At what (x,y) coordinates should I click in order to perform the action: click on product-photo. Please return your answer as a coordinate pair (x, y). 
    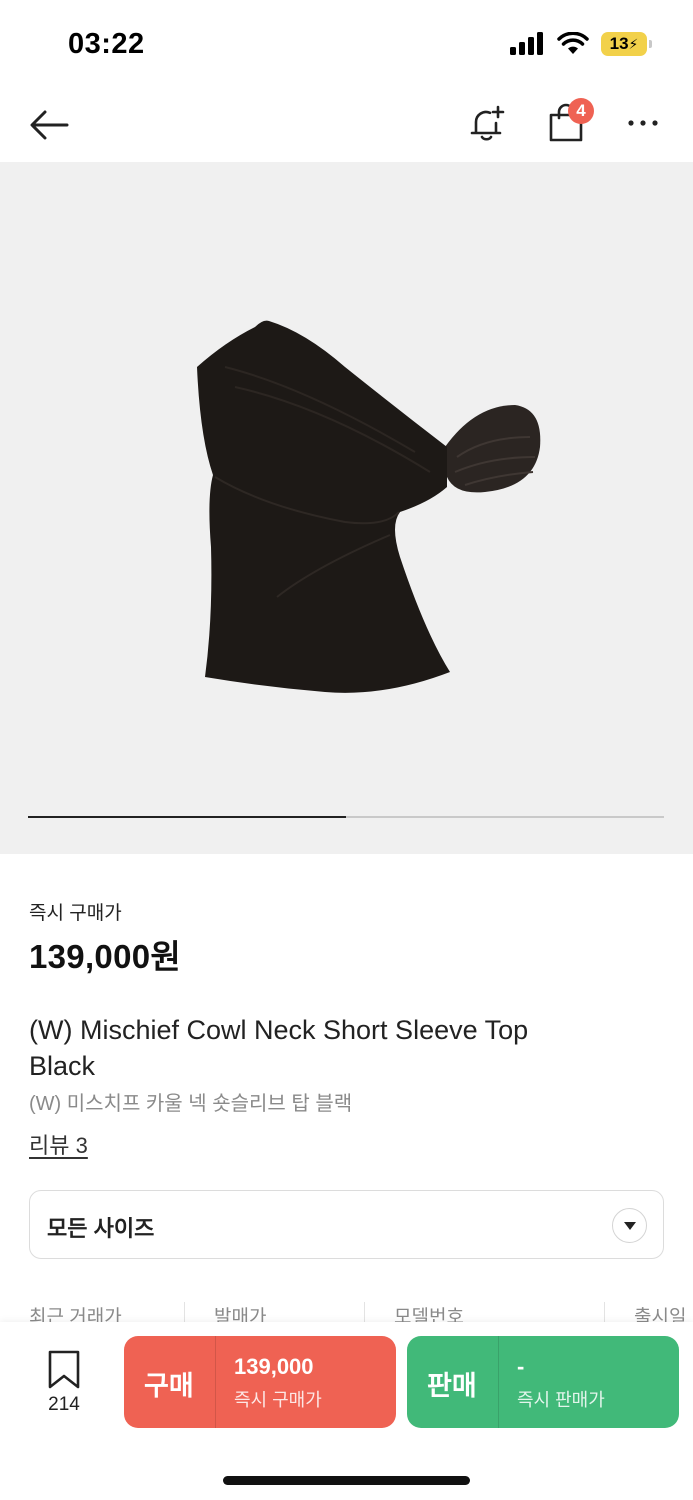
    Looking at the image, I should click on (369, 506).